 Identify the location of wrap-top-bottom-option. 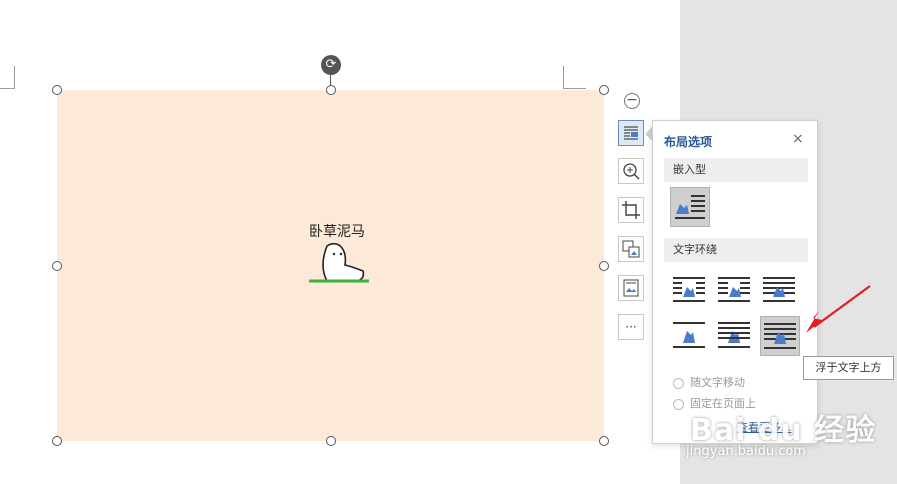
(690, 336).